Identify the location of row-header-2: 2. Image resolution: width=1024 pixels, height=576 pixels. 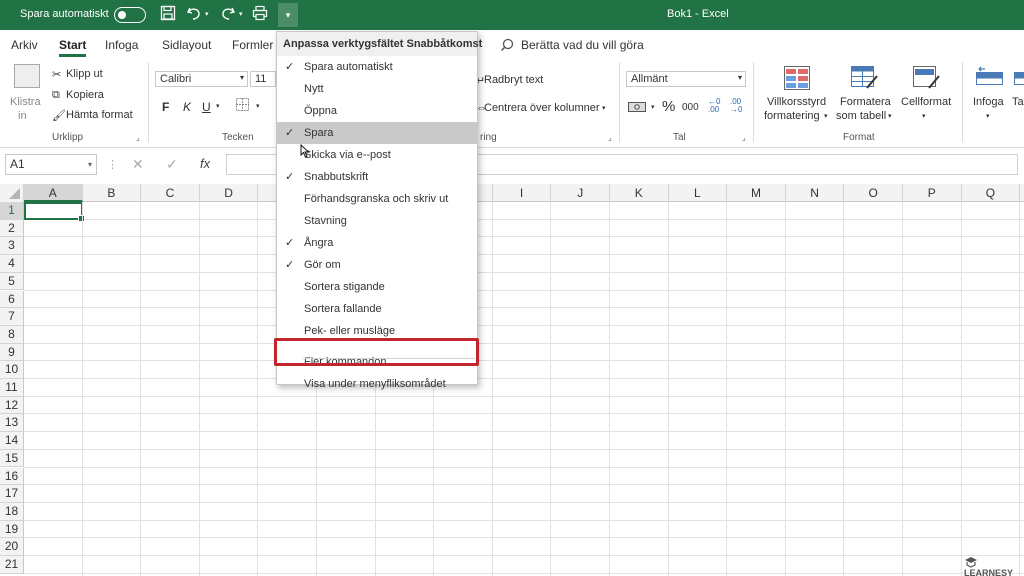
(12, 228).